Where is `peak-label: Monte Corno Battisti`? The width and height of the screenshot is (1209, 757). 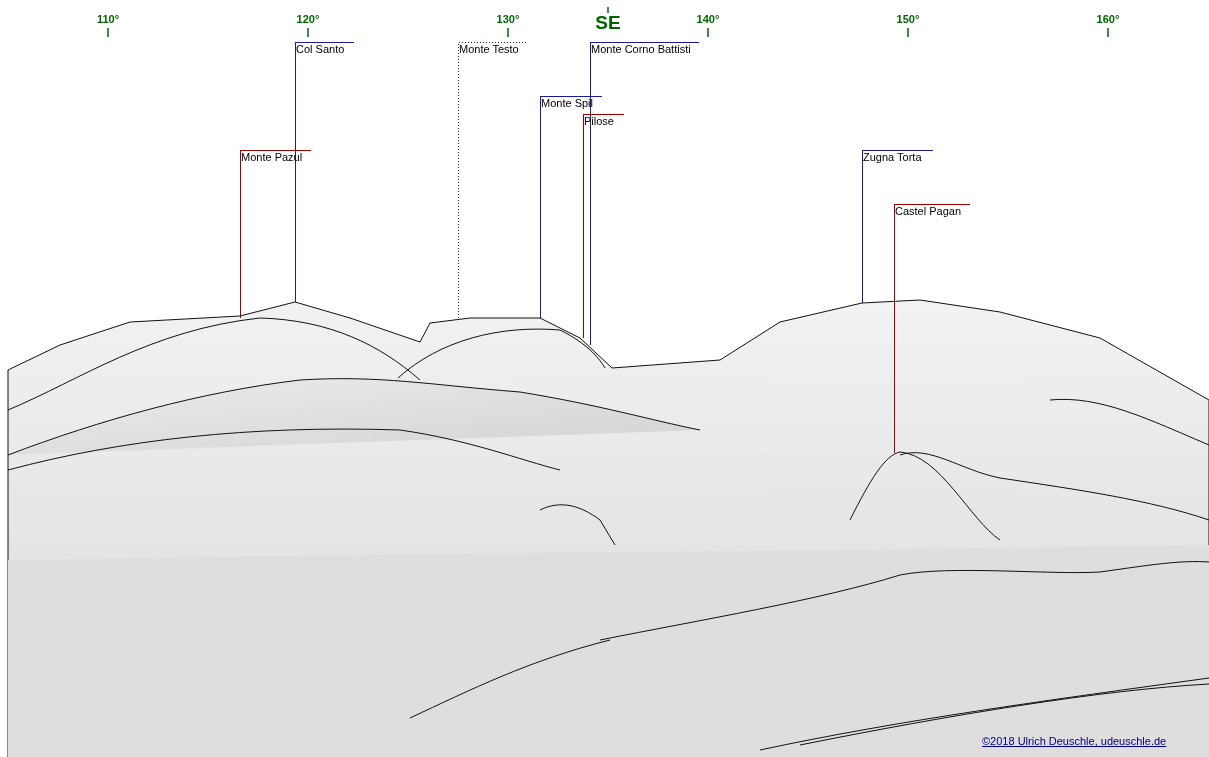 peak-label: Monte Corno Battisti is located at coordinates (641, 49).